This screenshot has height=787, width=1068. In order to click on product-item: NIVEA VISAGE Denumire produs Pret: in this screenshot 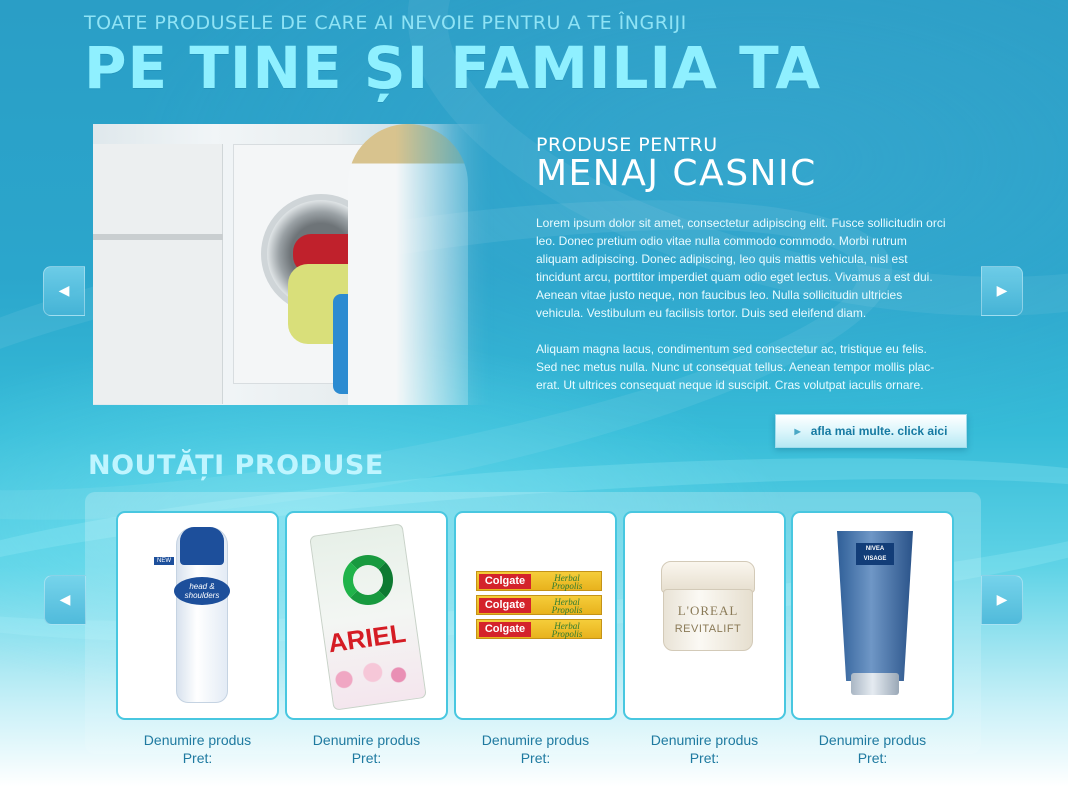, I will do `click(872, 638)`.